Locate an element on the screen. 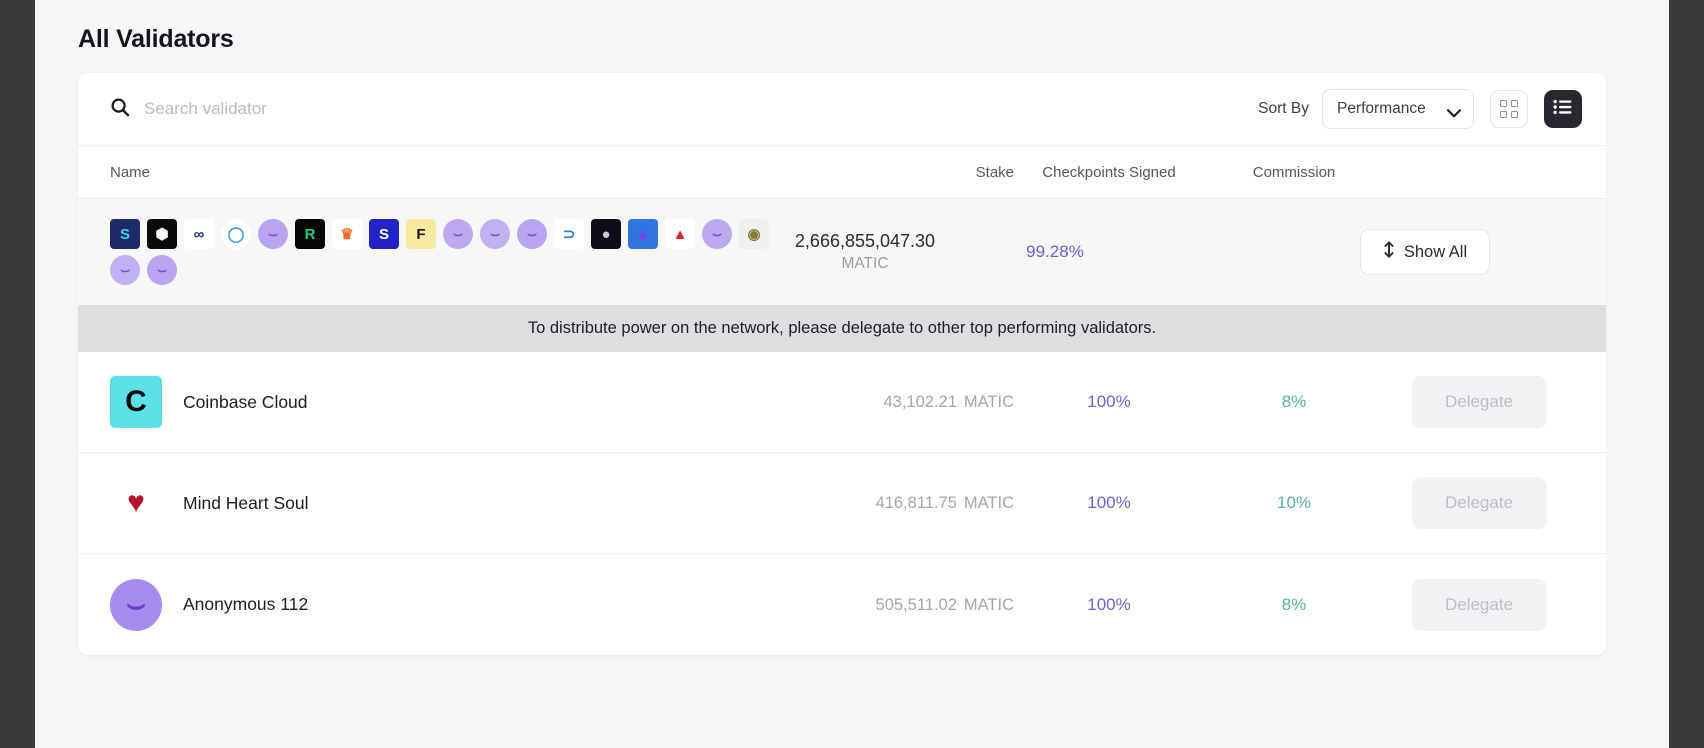 This screenshot has height=748, width=1704. aggregate-action: Show All is located at coordinates (1425, 252).